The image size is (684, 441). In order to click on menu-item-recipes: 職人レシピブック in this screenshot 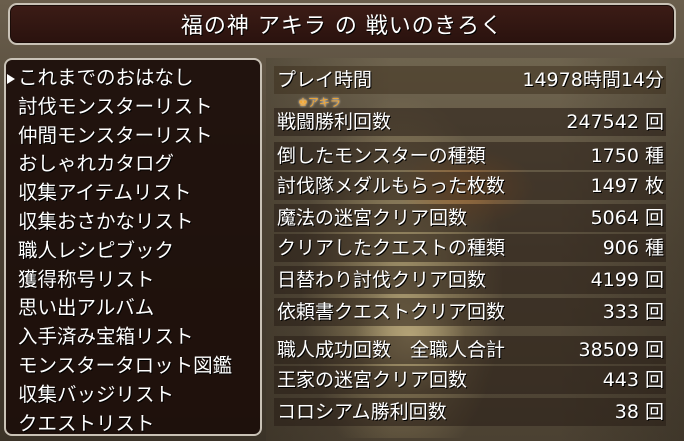, I will do `click(133, 251)`.